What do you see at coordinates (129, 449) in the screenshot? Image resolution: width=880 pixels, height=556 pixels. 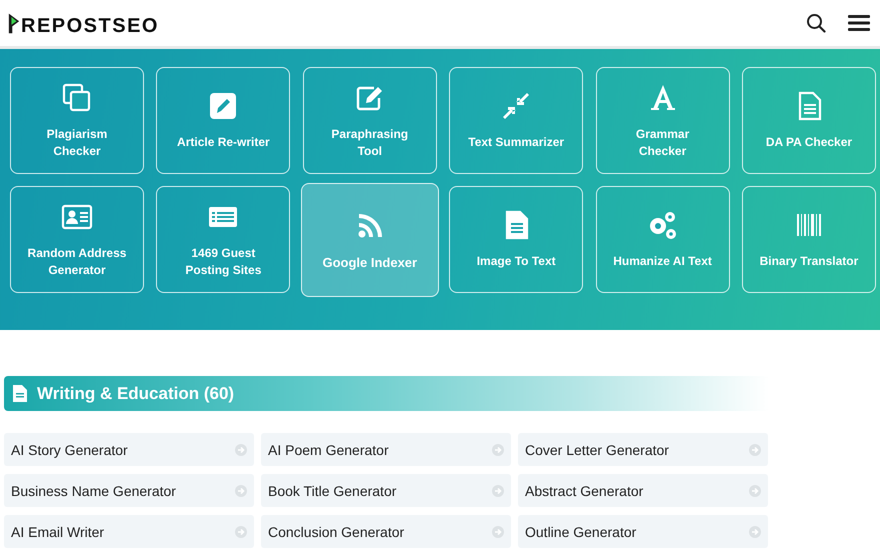 I see `tool-link: AI Story Generator` at bounding box center [129, 449].